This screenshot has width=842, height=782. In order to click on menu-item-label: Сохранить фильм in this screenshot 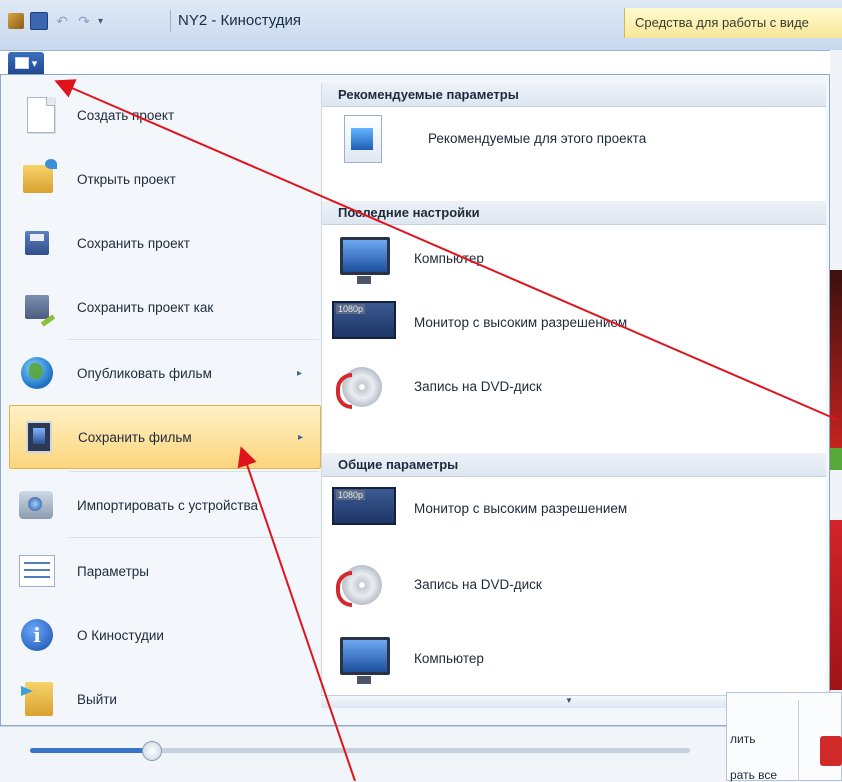, I will do `click(135, 437)`.